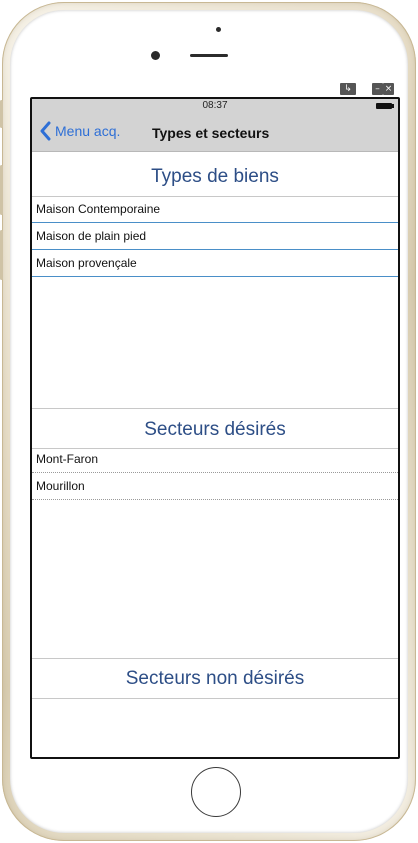  I want to click on battery-icon, so click(385, 106).